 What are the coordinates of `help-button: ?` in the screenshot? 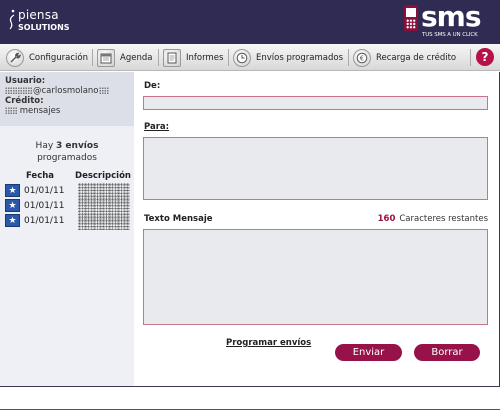 It's located at (485, 57).